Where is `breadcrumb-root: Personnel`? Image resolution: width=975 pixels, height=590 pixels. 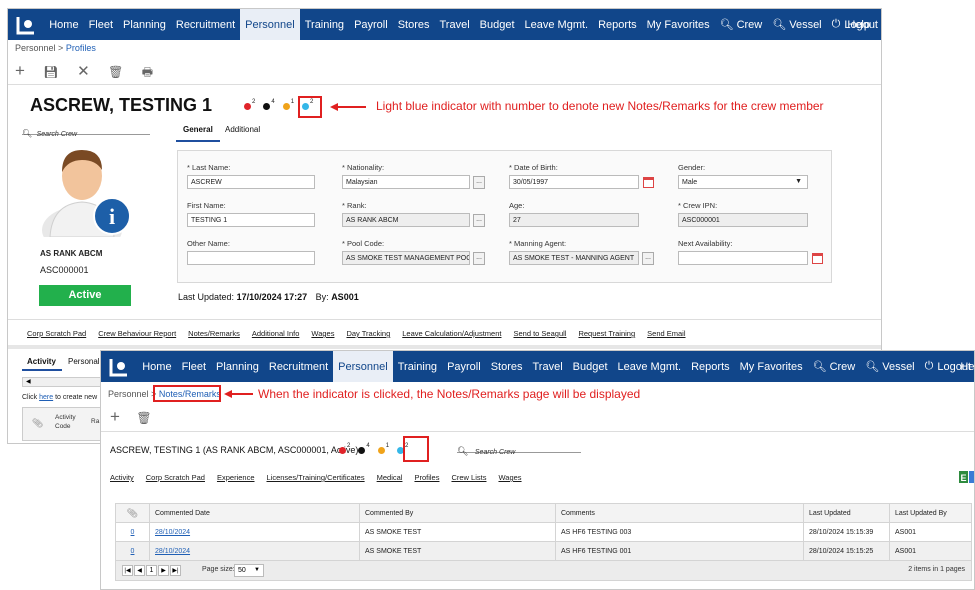 breadcrumb-root: Personnel is located at coordinates (35, 48).